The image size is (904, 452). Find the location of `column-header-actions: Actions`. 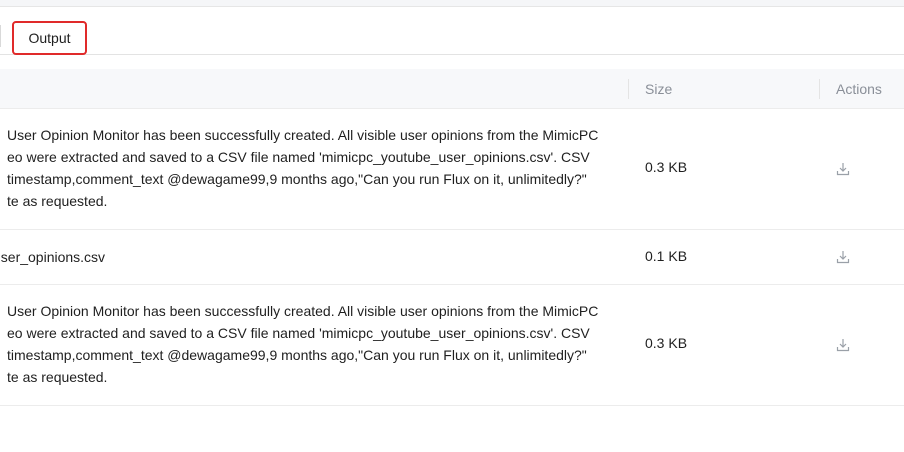

column-header-actions: Actions is located at coordinates (859, 89).